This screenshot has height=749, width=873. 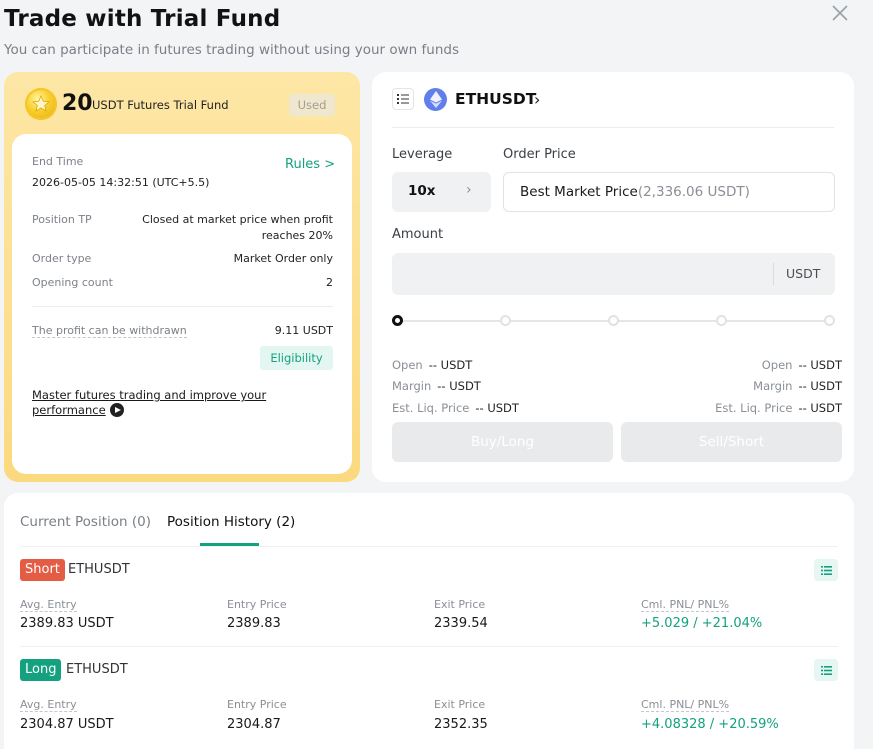 I want to click on order-price-field: Best Market Price(2,336.06 USDT), so click(x=669, y=192).